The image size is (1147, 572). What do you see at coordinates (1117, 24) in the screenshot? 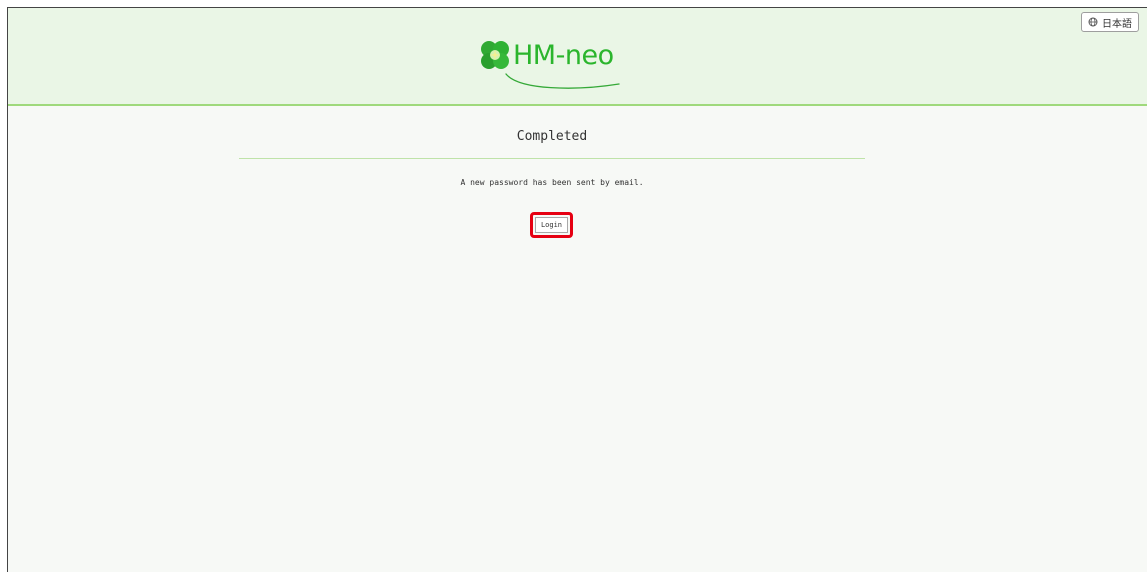
I see `language-button-label: 日本語` at bounding box center [1117, 24].